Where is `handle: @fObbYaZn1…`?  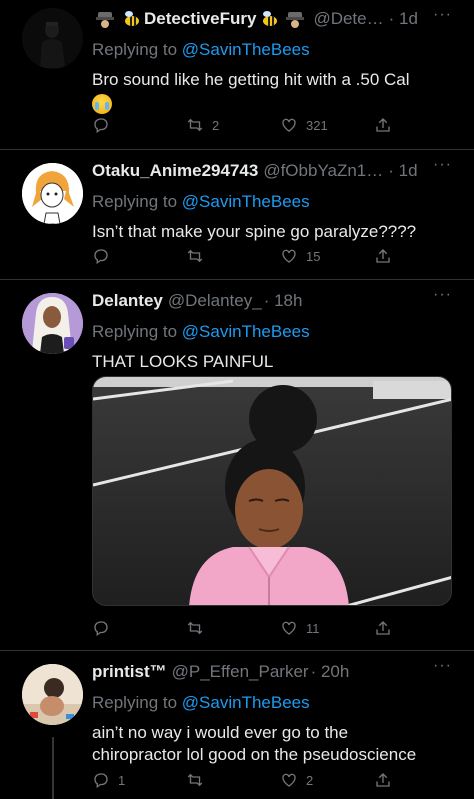
handle: @fObbYaZn1… is located at coordinates (323, 171).